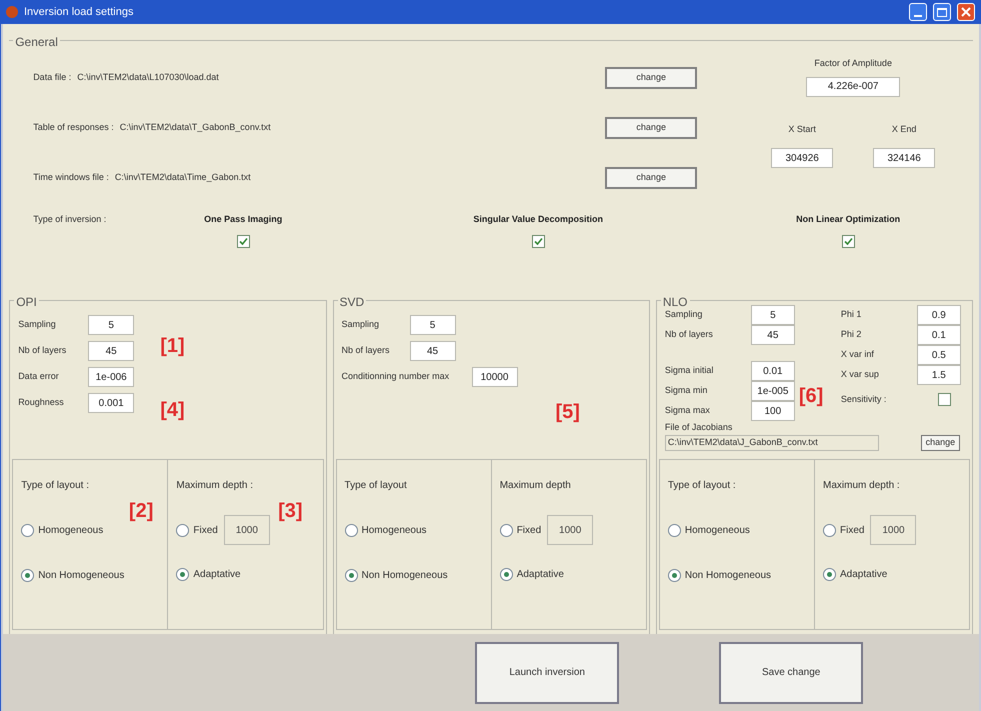 The image size is (981, 711). What do you see at coordinates (148, 77) in the screenshot?
I see `file-path: C:\inv\TEM2\data\L107030\load.dat` at bounding box center [148, 77].